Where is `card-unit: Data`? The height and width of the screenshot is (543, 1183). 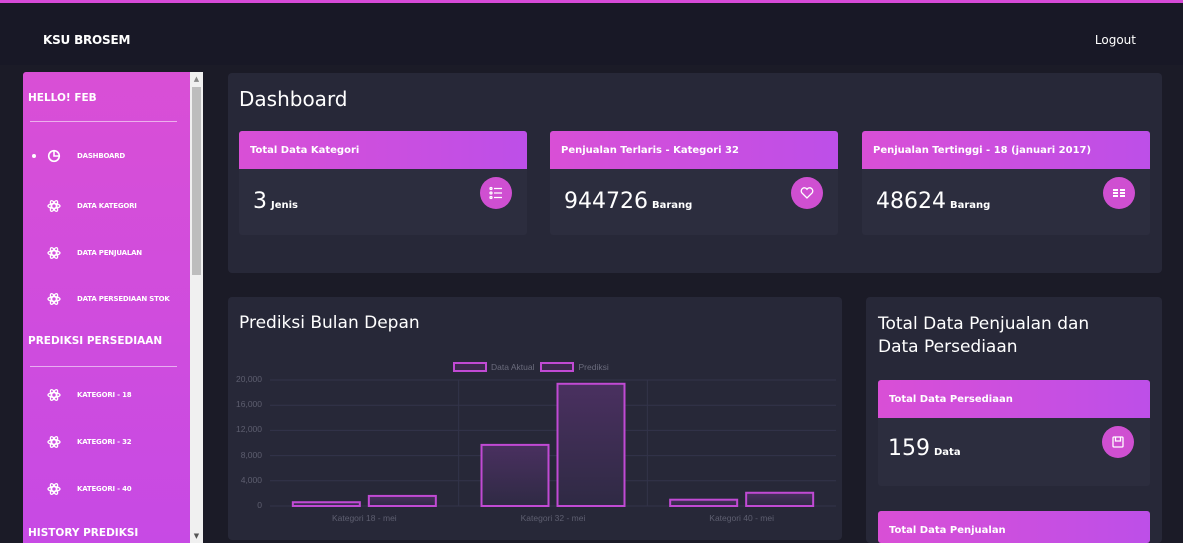
card-unit: Data is located at coordinates (947, 452).